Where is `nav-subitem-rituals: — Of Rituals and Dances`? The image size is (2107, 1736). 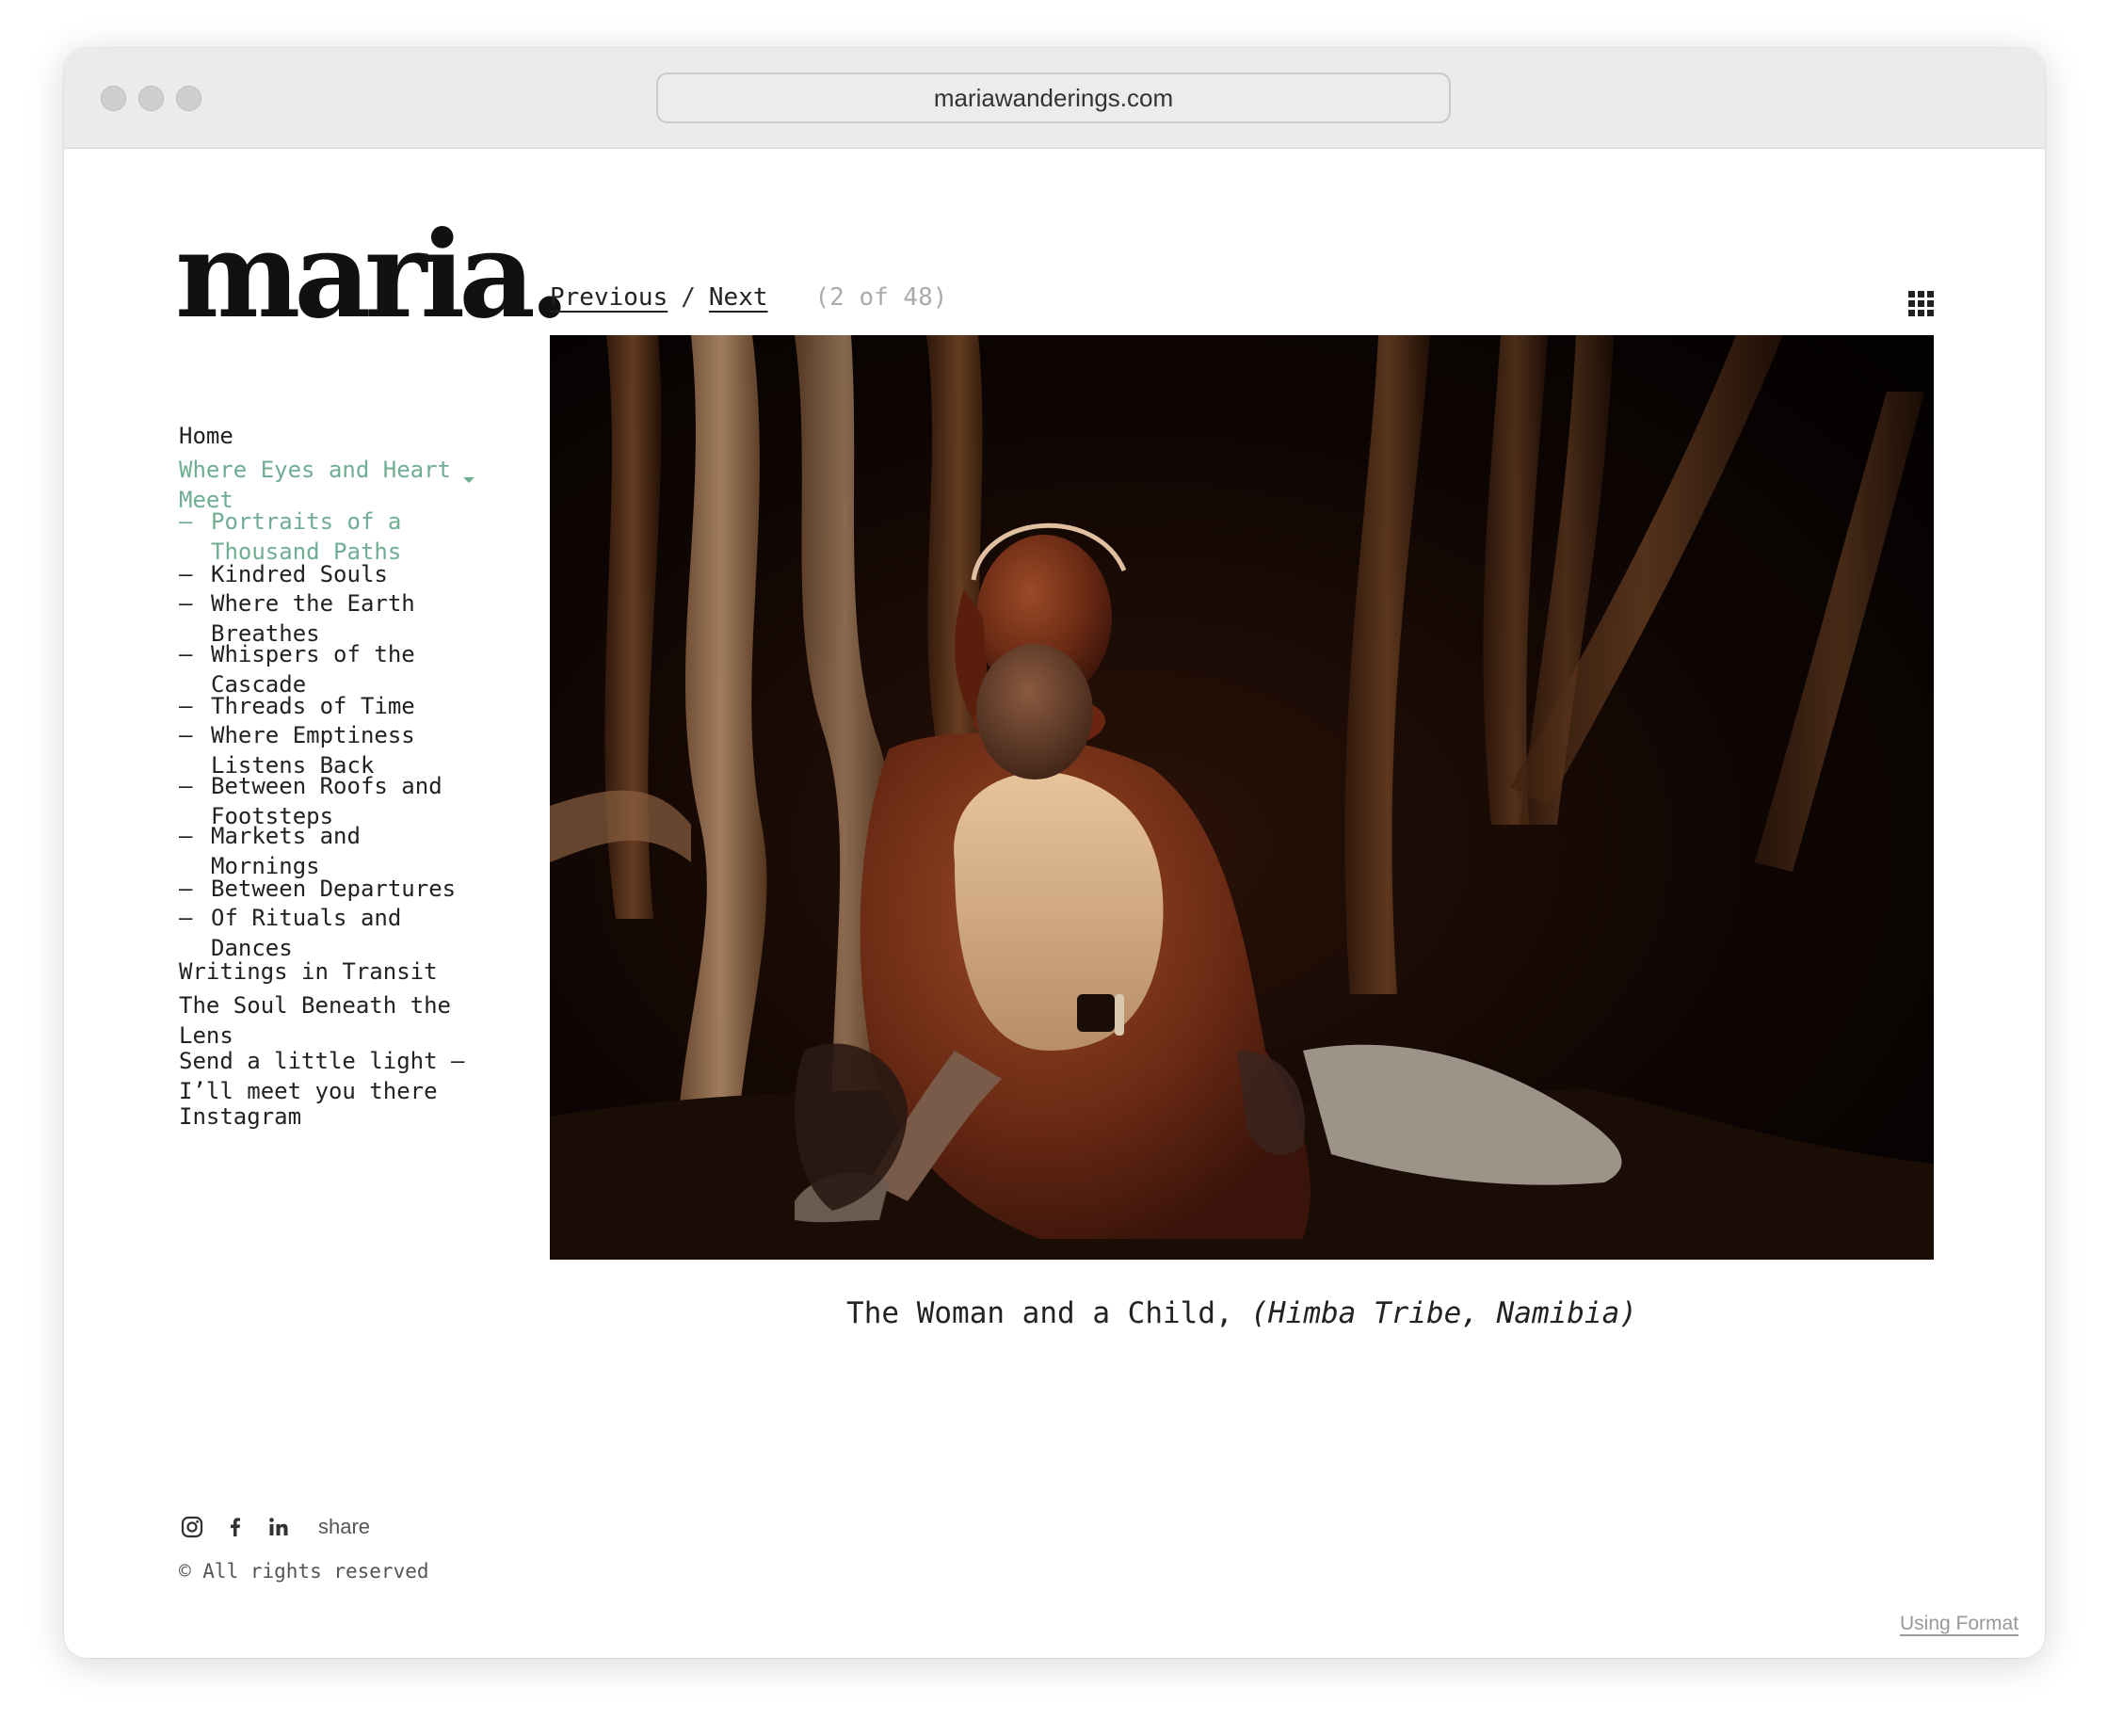 nav-subitem-rituals: — Of Rituals and Dances is located at coordinates (329, 933).